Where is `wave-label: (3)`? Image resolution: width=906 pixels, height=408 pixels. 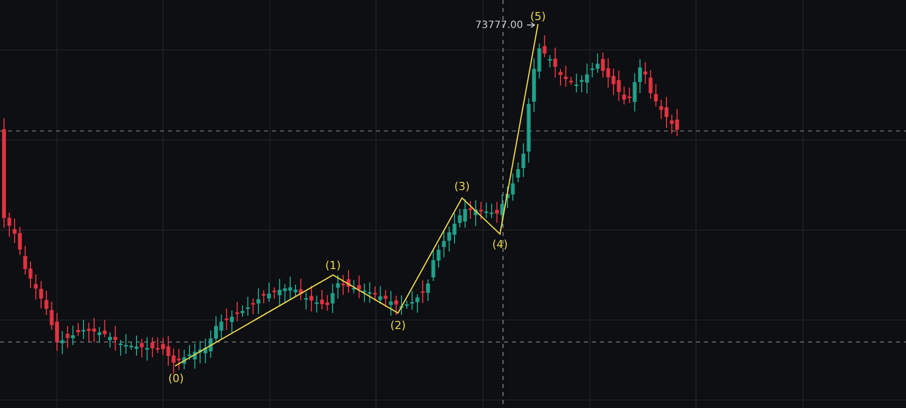 wave-label: (3) is located at coordinates (462, 186).